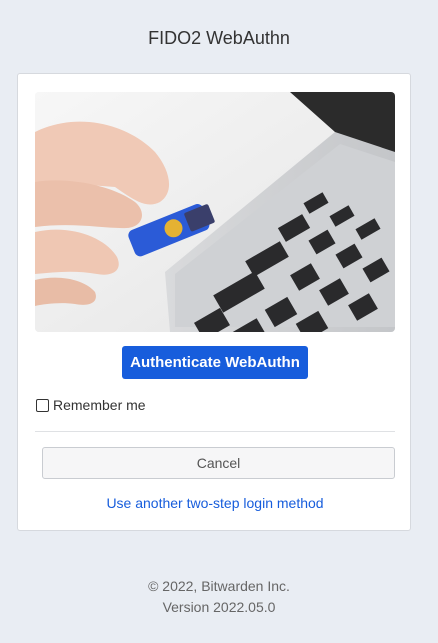 The image size is (438, 643). What do you see at coordinates (99, 405) in the screenshot?
I see `remember-me-label: Remember me` at bounding box center [99, 405].